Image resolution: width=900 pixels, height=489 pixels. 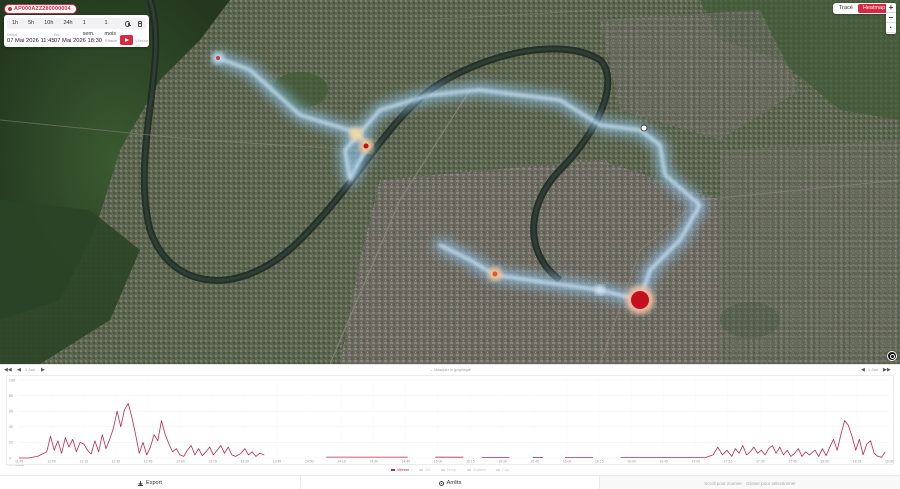 I want to click on playback-speed: Vitesse ×5, so click(x=142, y=43).